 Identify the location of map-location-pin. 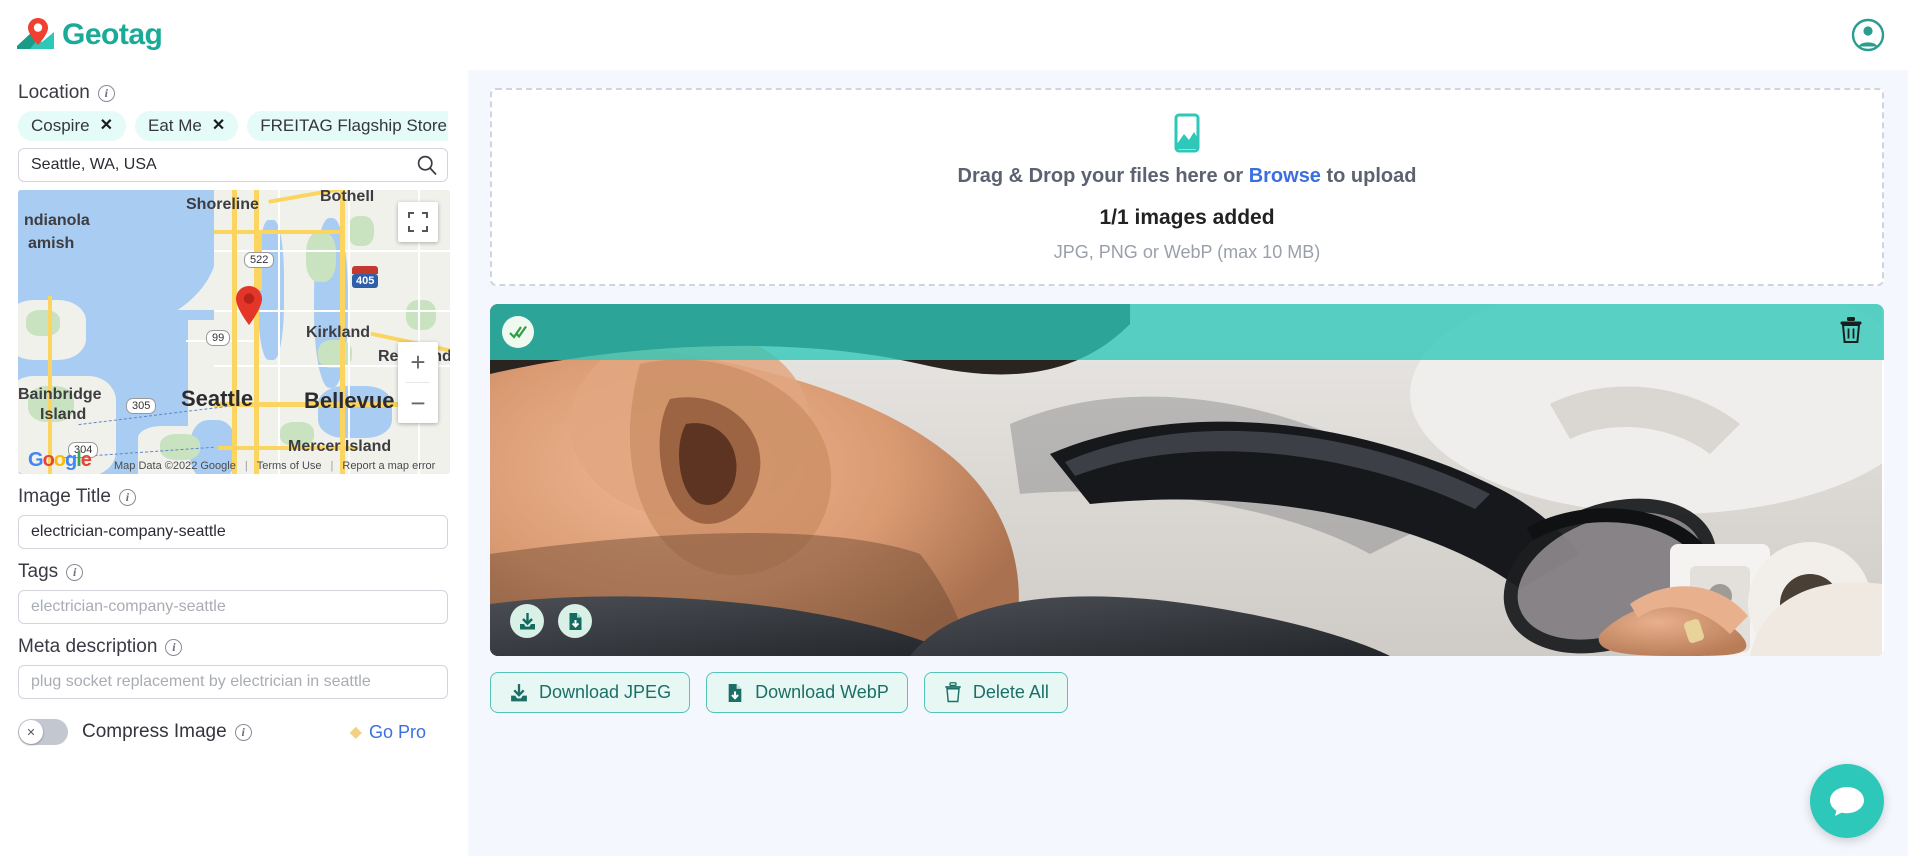
(249, 305).